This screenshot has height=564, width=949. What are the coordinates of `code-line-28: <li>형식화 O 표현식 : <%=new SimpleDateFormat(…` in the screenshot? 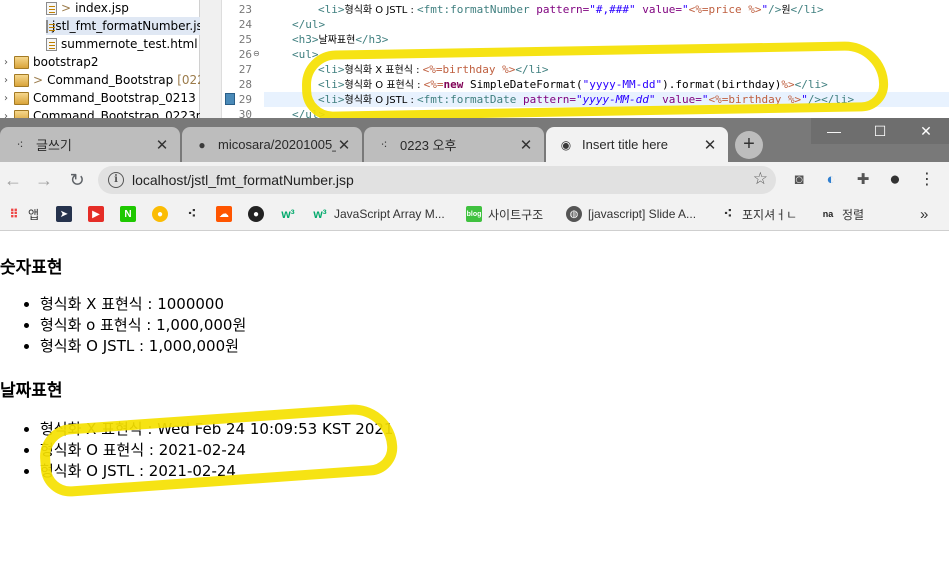 It's located at (573, 84).